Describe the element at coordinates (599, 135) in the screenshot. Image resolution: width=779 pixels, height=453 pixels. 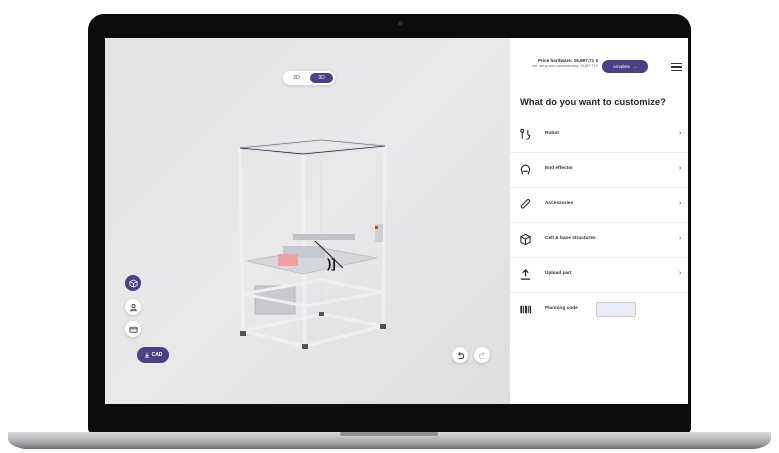
I see `menu-item-robot: Robot ›` at that location.